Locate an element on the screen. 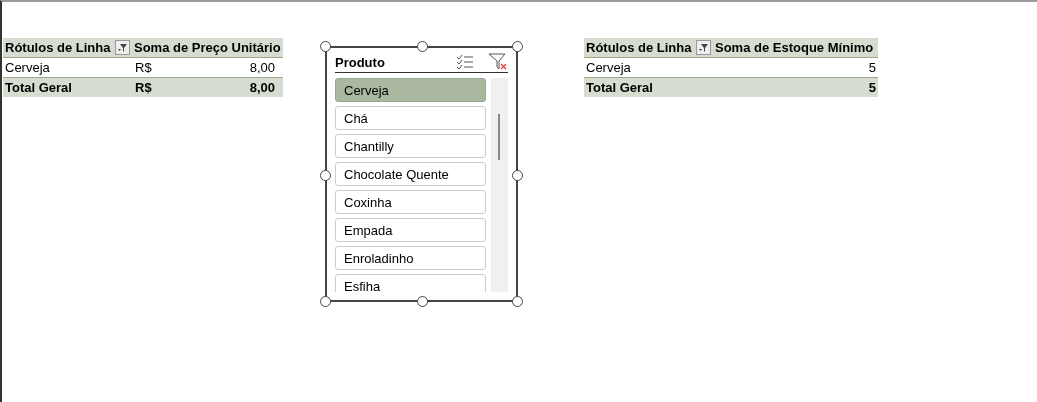  slicer-item: Chantilly is located at coordinates (411, 146).